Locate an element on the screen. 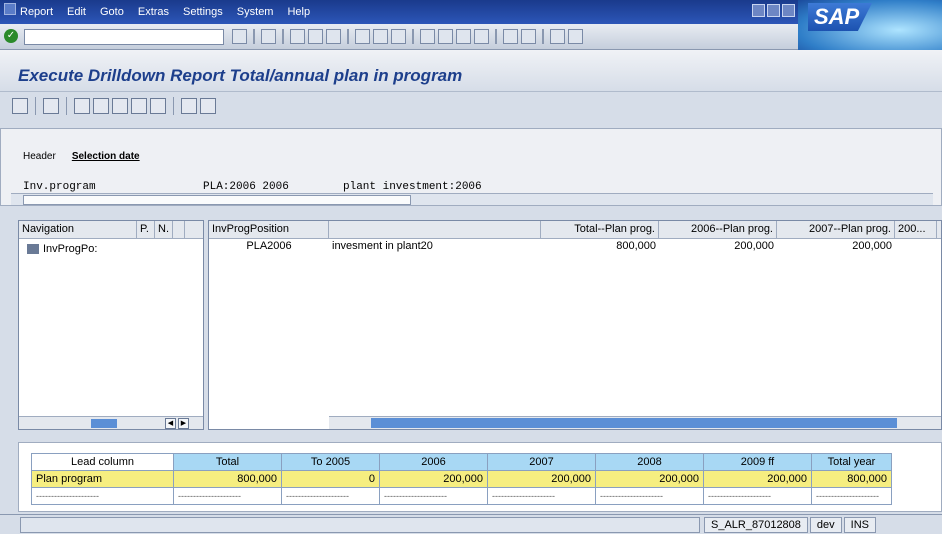 This screenshot has height=534, width=942. menu-settings: Settings is located at coordinates (203, 12).